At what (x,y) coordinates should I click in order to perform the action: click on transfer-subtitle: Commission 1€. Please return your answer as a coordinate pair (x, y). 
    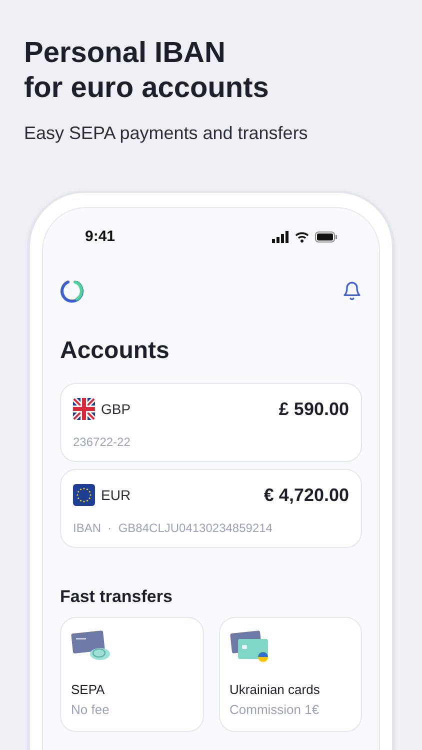
    Looking at the image, I should click on (275, 709).